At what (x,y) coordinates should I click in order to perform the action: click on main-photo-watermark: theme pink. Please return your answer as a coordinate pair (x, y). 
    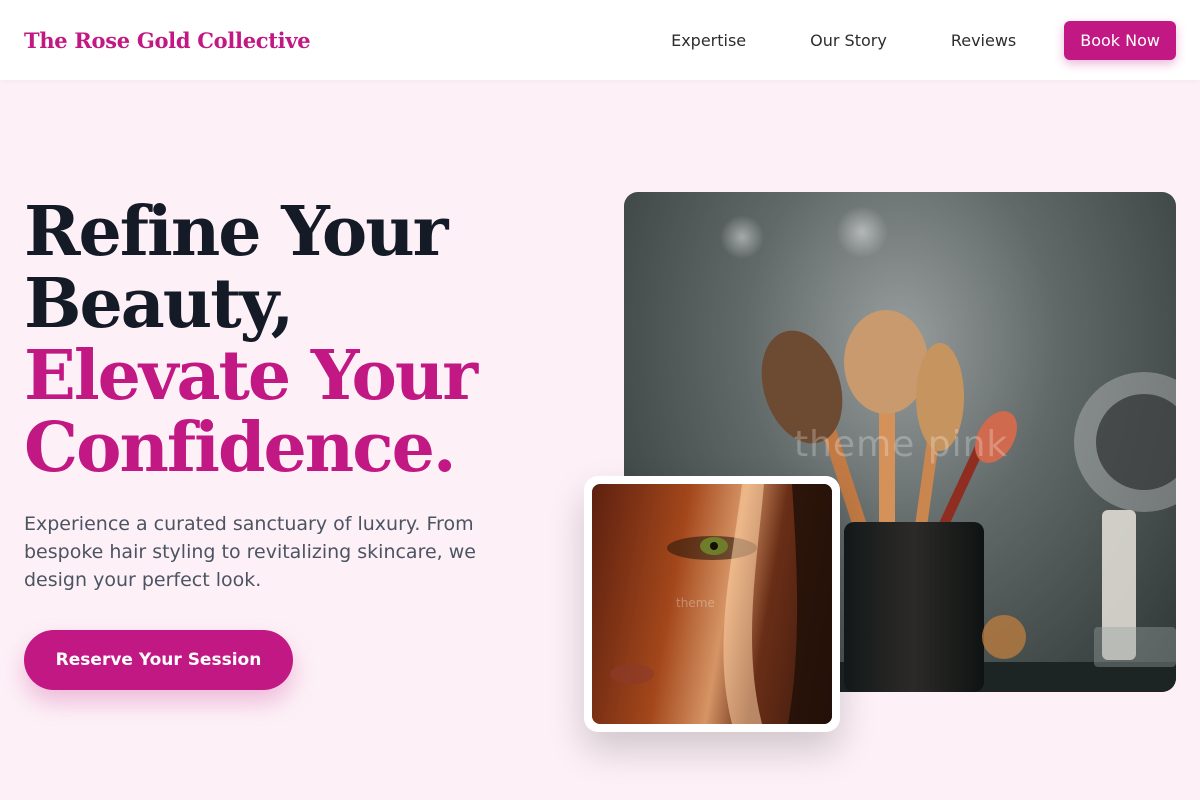
    Looking at the image, I should click on (901, 444).